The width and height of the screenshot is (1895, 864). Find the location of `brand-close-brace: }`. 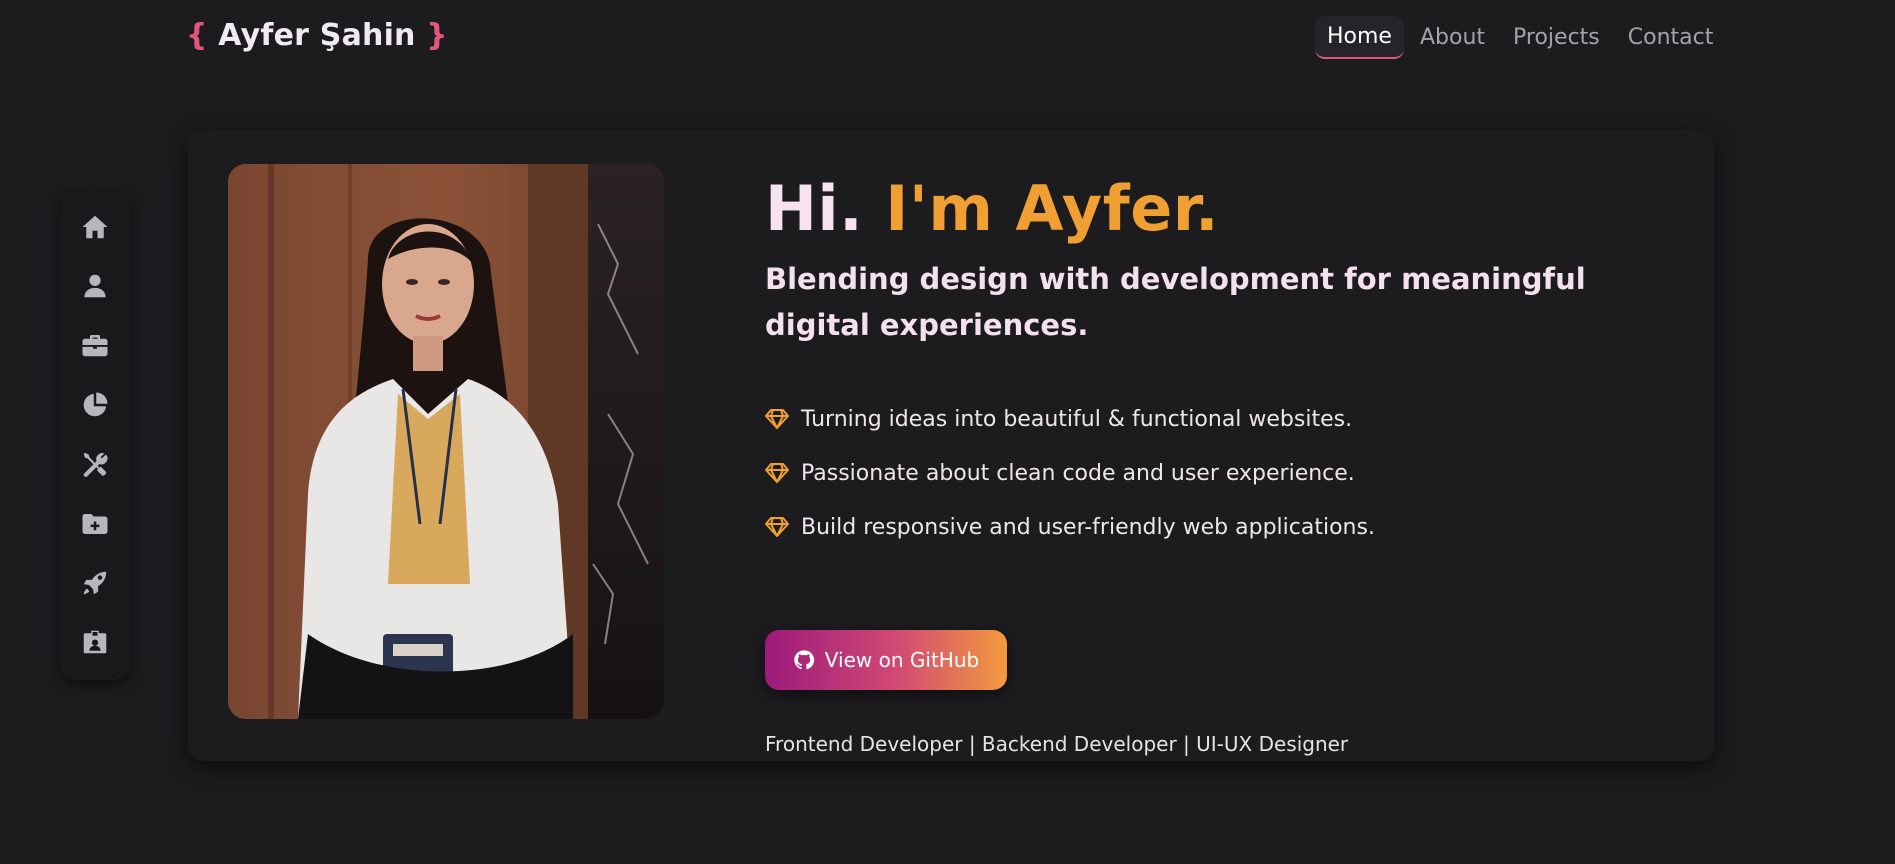

brand-close-brace: } is located at coordinates (437, 35).